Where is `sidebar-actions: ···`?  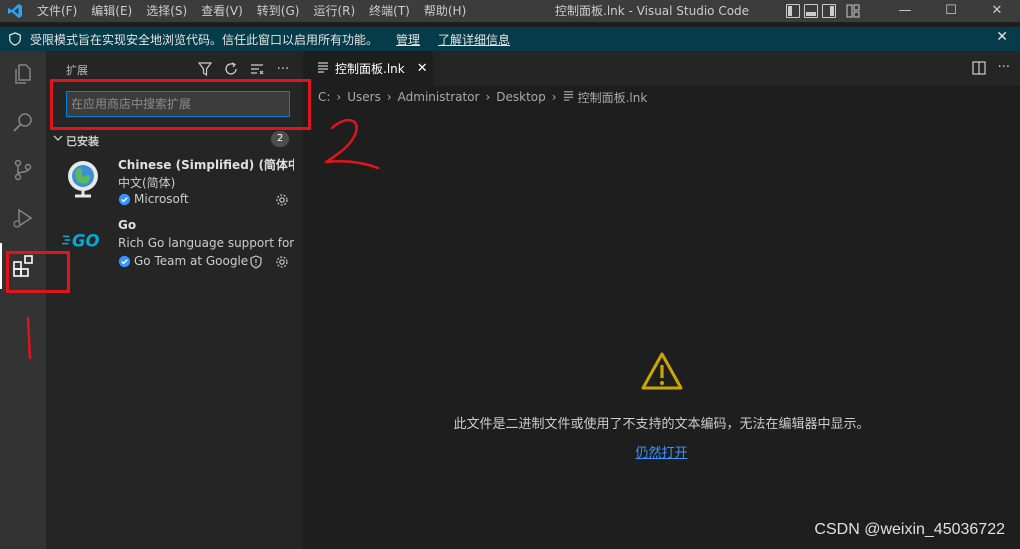
sidebar-actions: ··· is located at coordinates (244, 69).